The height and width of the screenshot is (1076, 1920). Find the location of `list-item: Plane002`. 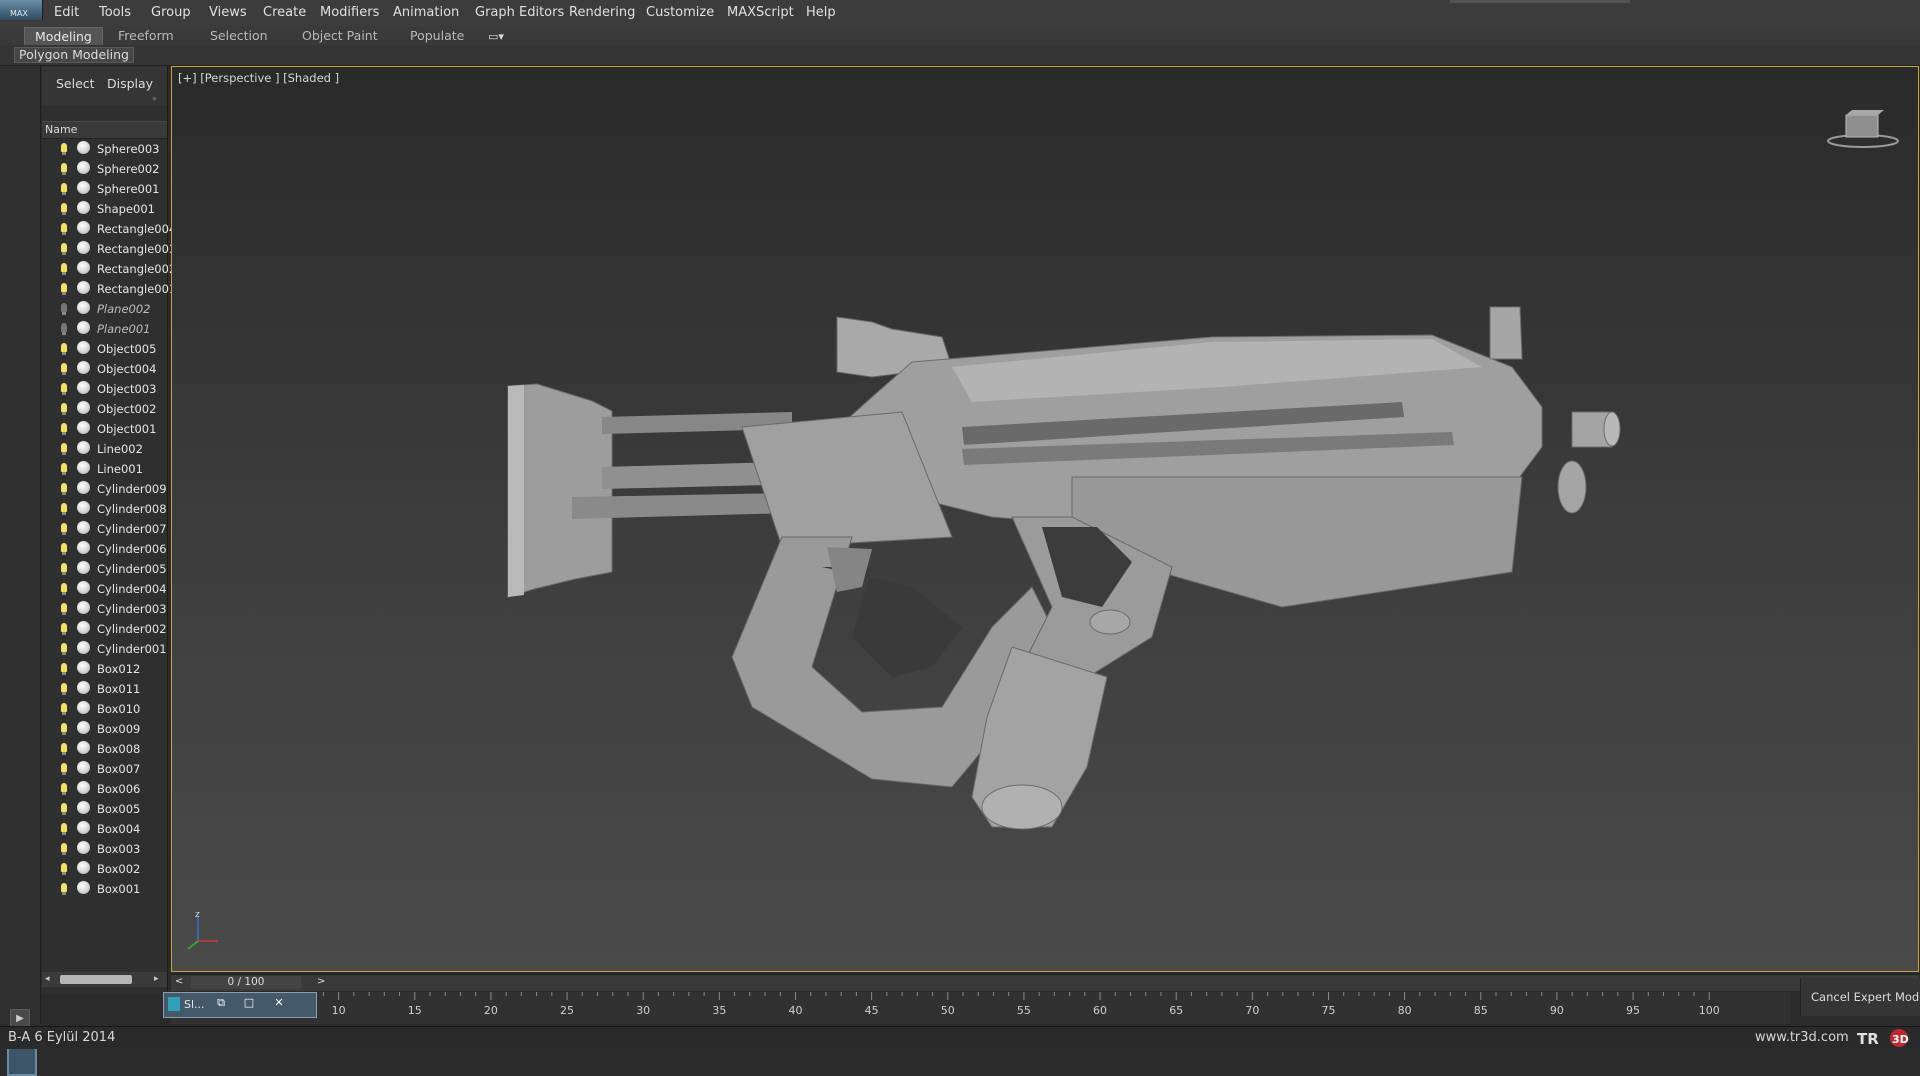

list-item: Plane002 is located at coordinates (104, 310).